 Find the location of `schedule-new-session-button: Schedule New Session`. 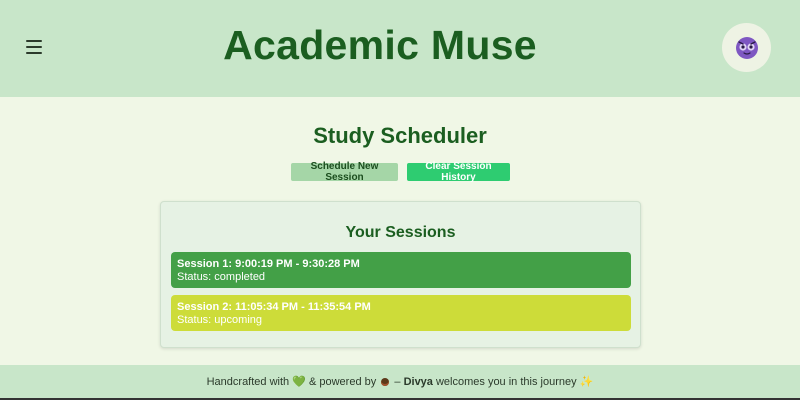

schedule-new-session-button: Schedule New Session is located at coordinates (344, 172).